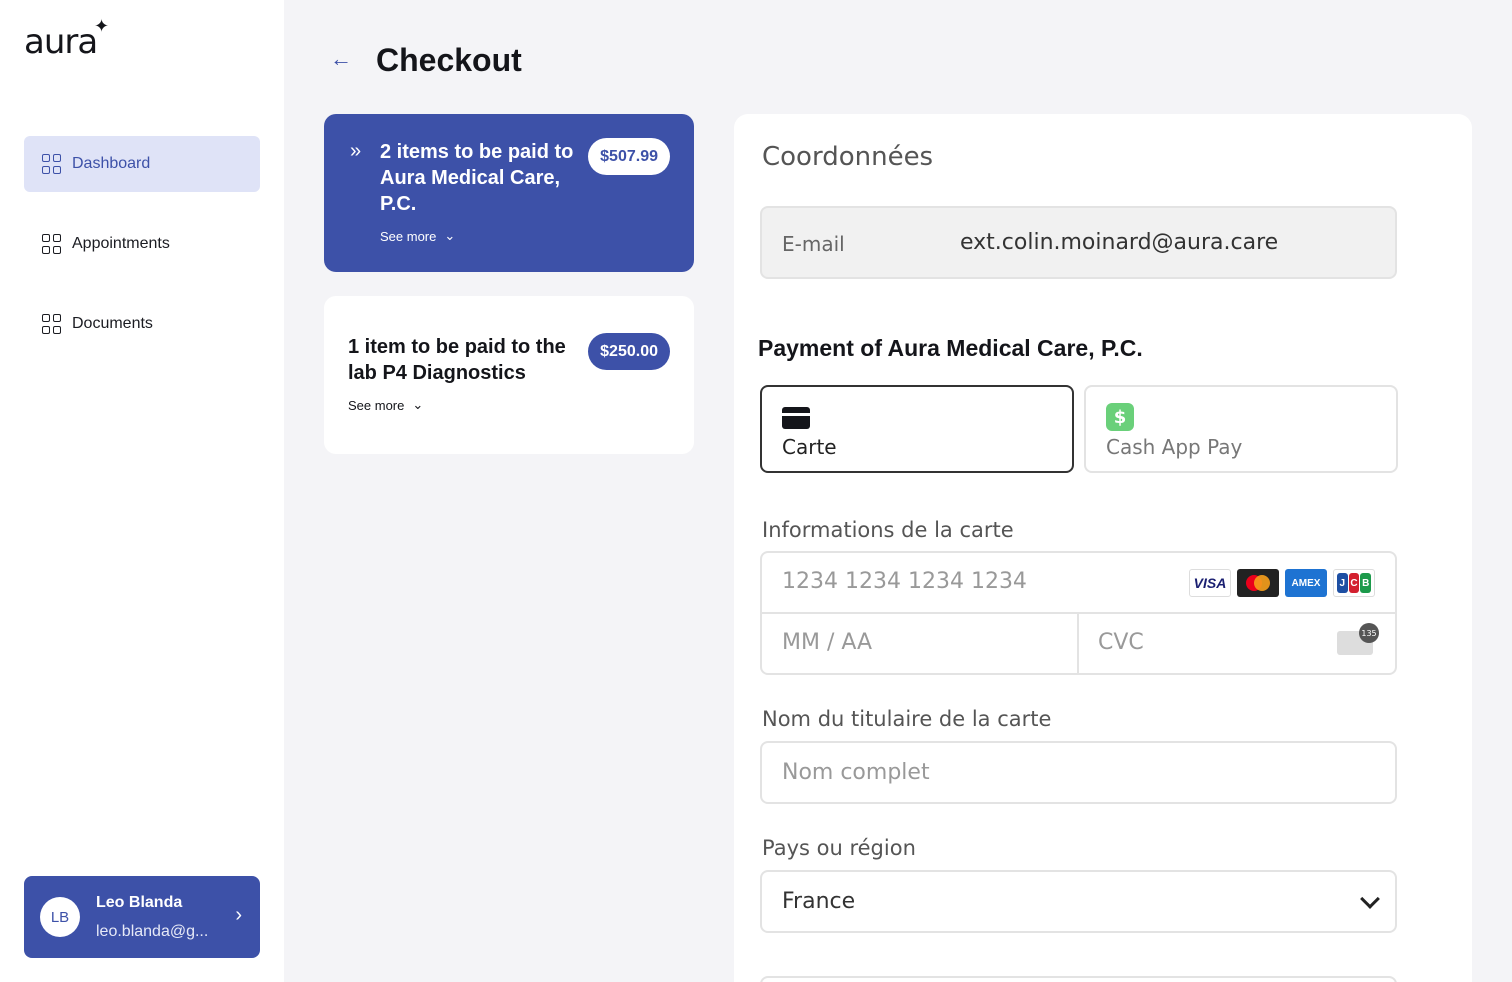 Image resolution: width=1512 pixels, height=982 pixels. Describe the element at coordinates (1370, 899) in the screenshot. I see `chevron-down-icon` at that location.